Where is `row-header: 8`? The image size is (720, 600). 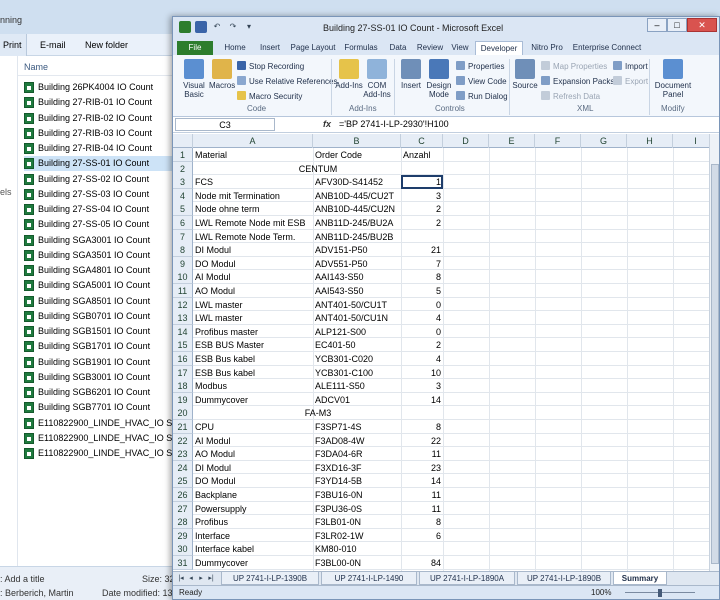
row-header: 8 is located at coordinates (183, 250).